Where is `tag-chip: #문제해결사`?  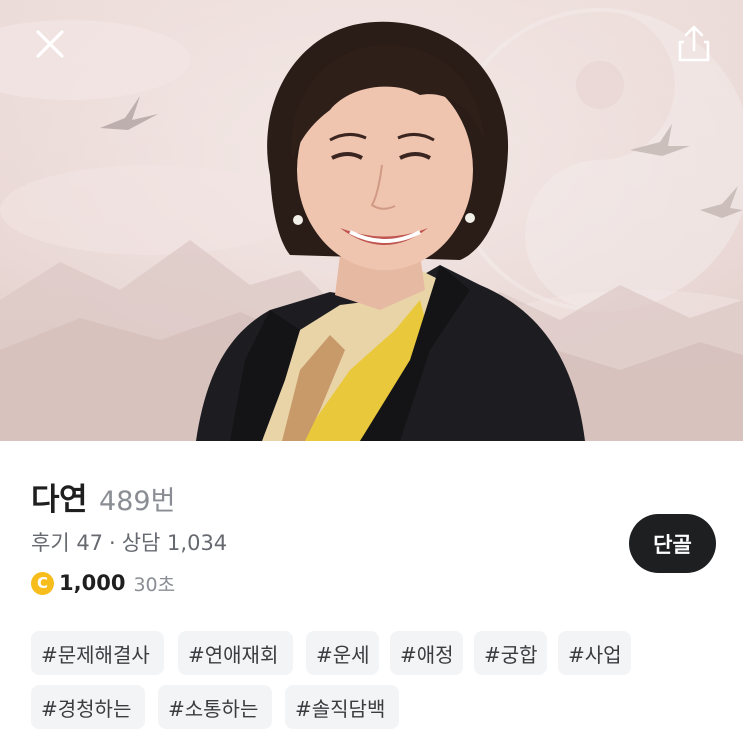
tag-chip: #문제해결사 is located at coordinates (97, 653).